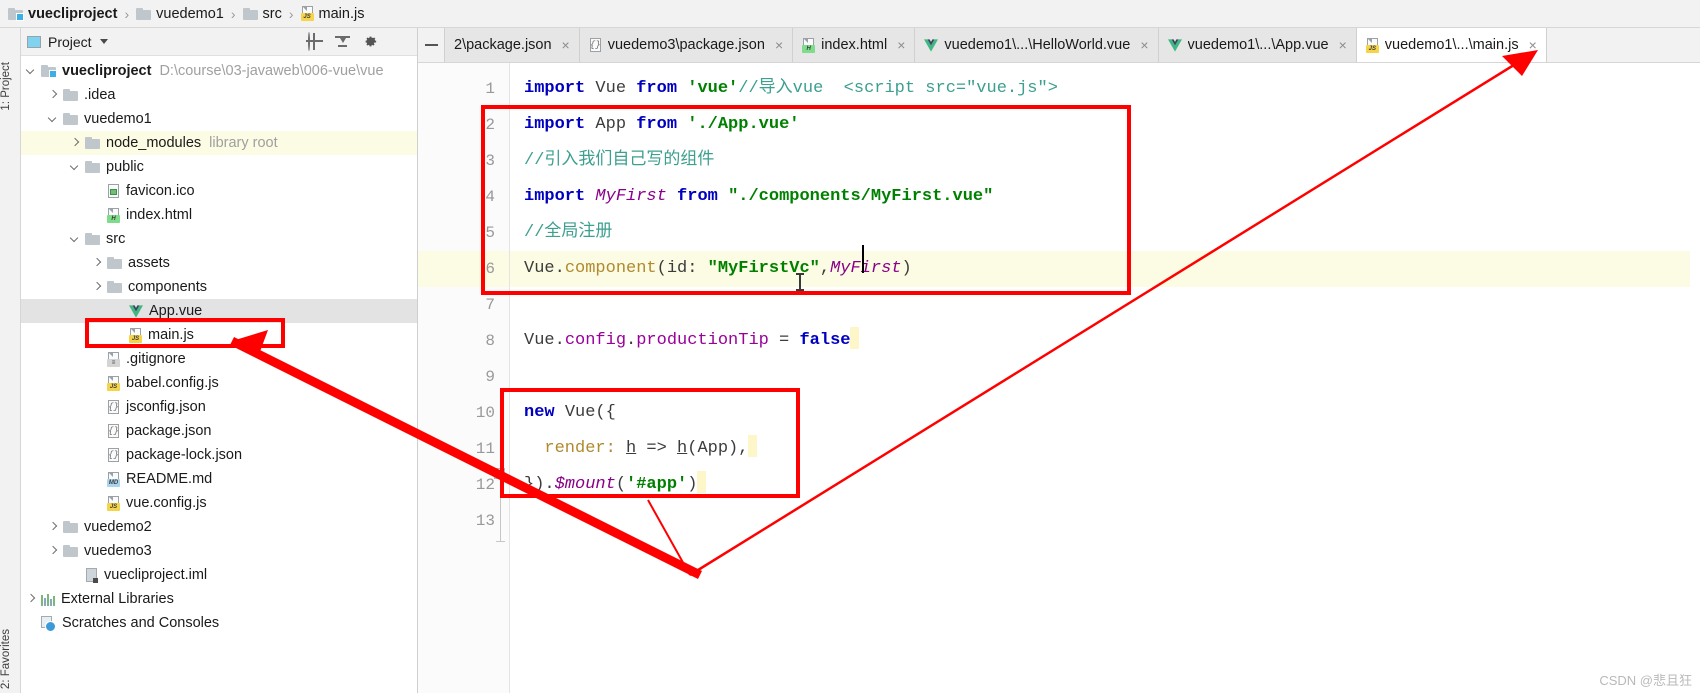 The width and height of the screenshot is (1700, 693). What do you see at coordinates (219, 95) in the screenshot?
I see `tree-node-idea: .idea` at bounding box center [219, 95].